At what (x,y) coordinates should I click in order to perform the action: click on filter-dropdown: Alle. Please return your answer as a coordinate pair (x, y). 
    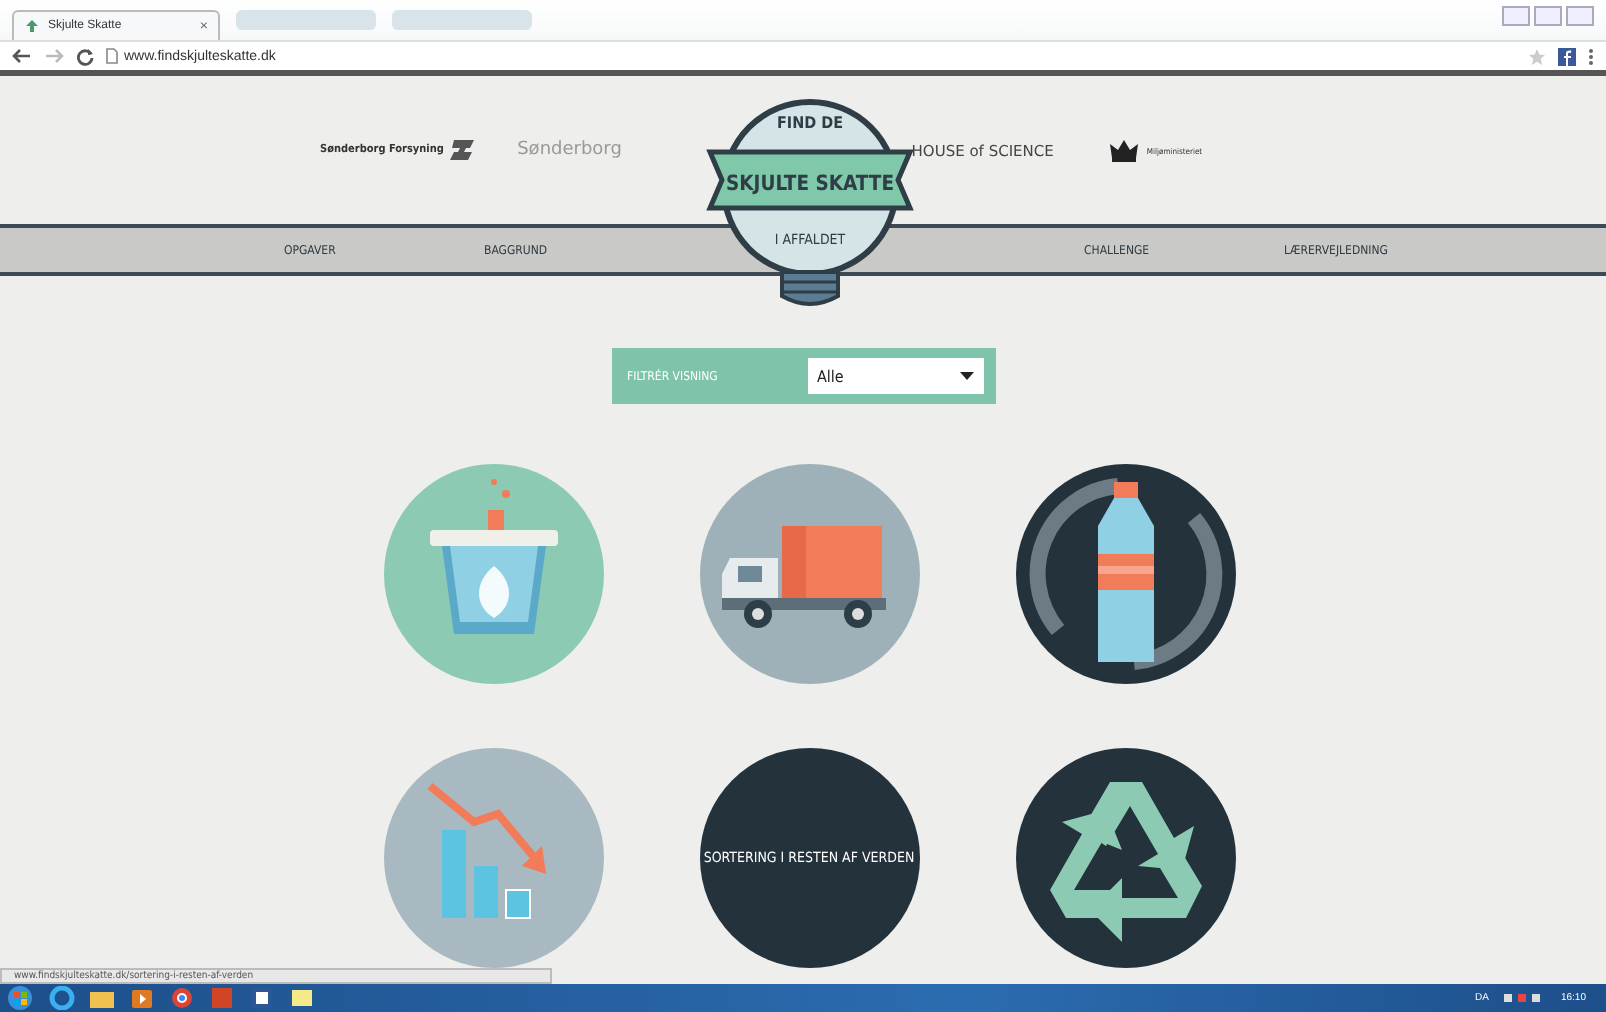
    Looking at the image, I should click on (895, 376).